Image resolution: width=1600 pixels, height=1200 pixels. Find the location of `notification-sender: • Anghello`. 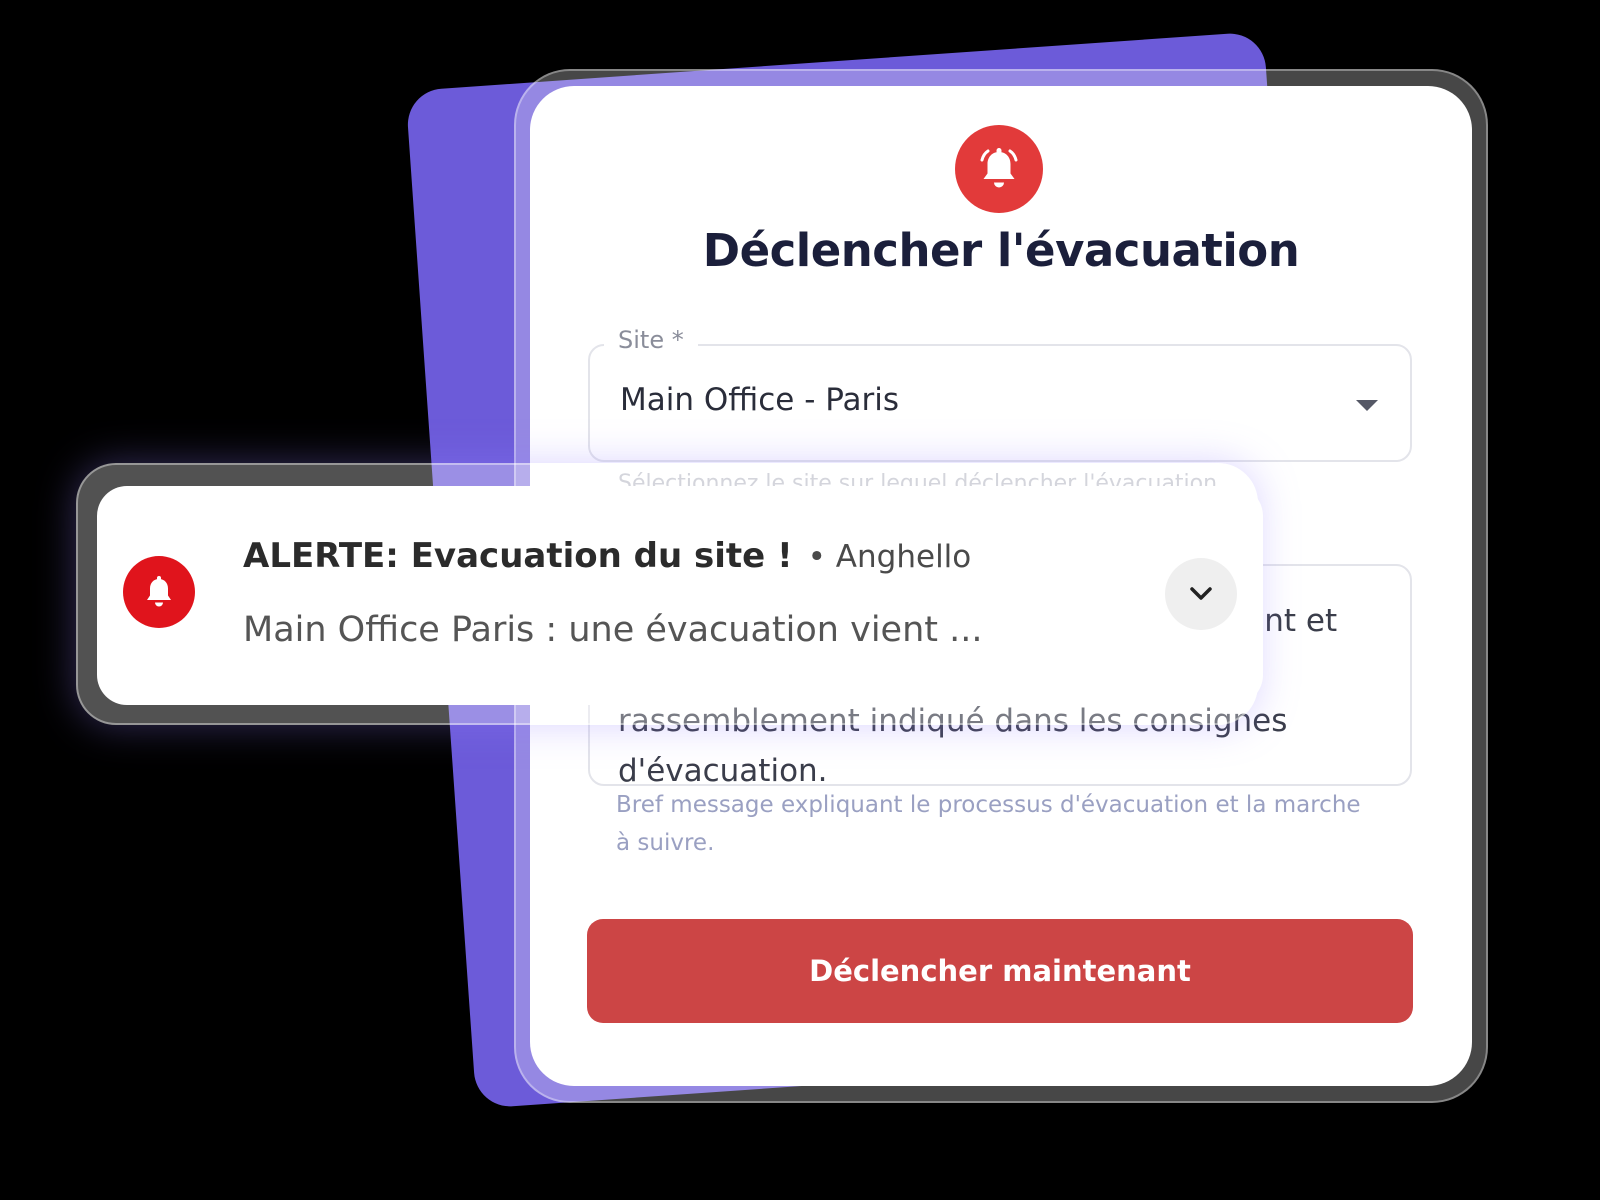

notification-sender: • Anghello is located at coordinates (889, 557).